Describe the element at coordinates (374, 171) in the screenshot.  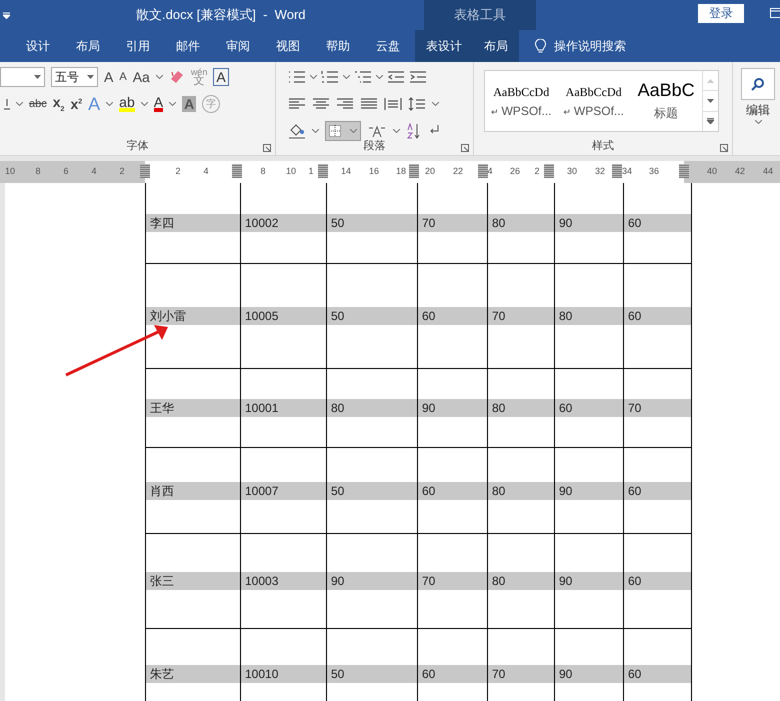
I see `ruler-number: 16` at that location.